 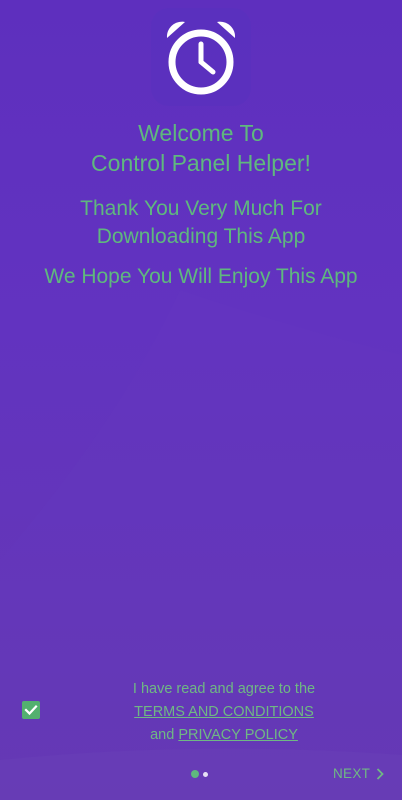 What do you see at coordinates (201, 148) in the screenshot?
I see `welcome-heading: Welcome To Control Panel Helper!` at bounding box center [201, 148].